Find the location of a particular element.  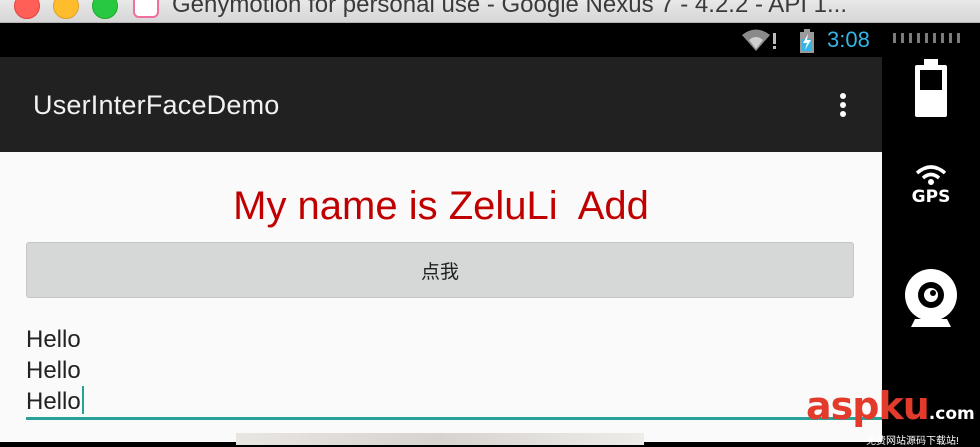

click-me-button: 点我 is located at coordinates (440, 270).